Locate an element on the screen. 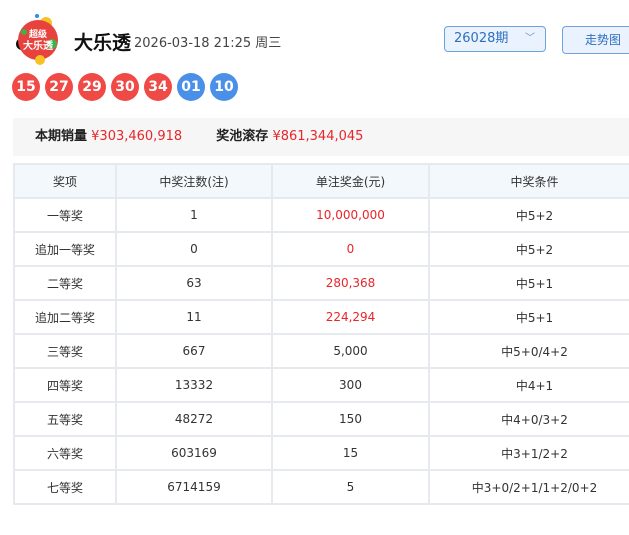 Image resolution: width=629 pixels, height=535 pixels. cell-cond: 中4+1 is located at coordinates (528, 385).